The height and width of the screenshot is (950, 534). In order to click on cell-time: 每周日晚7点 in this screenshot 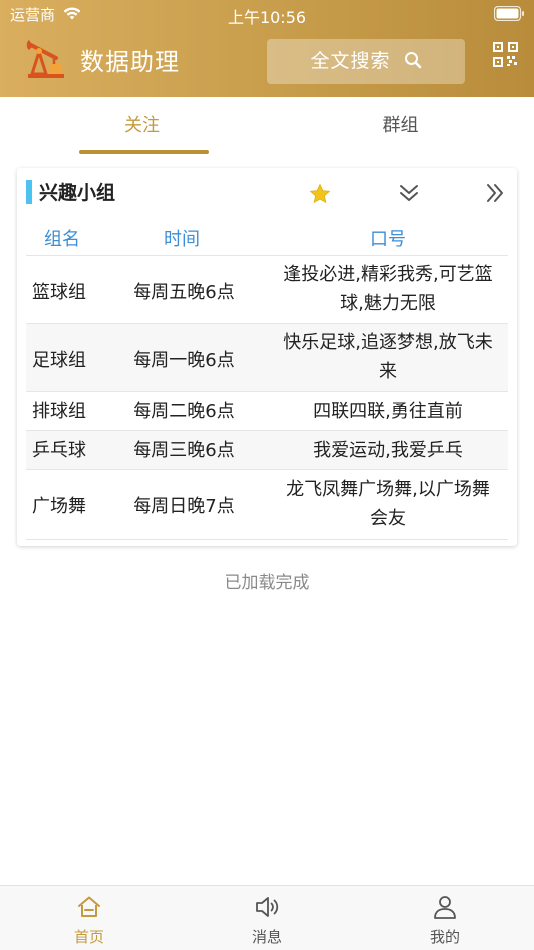, I will do `click(184, 506)`.